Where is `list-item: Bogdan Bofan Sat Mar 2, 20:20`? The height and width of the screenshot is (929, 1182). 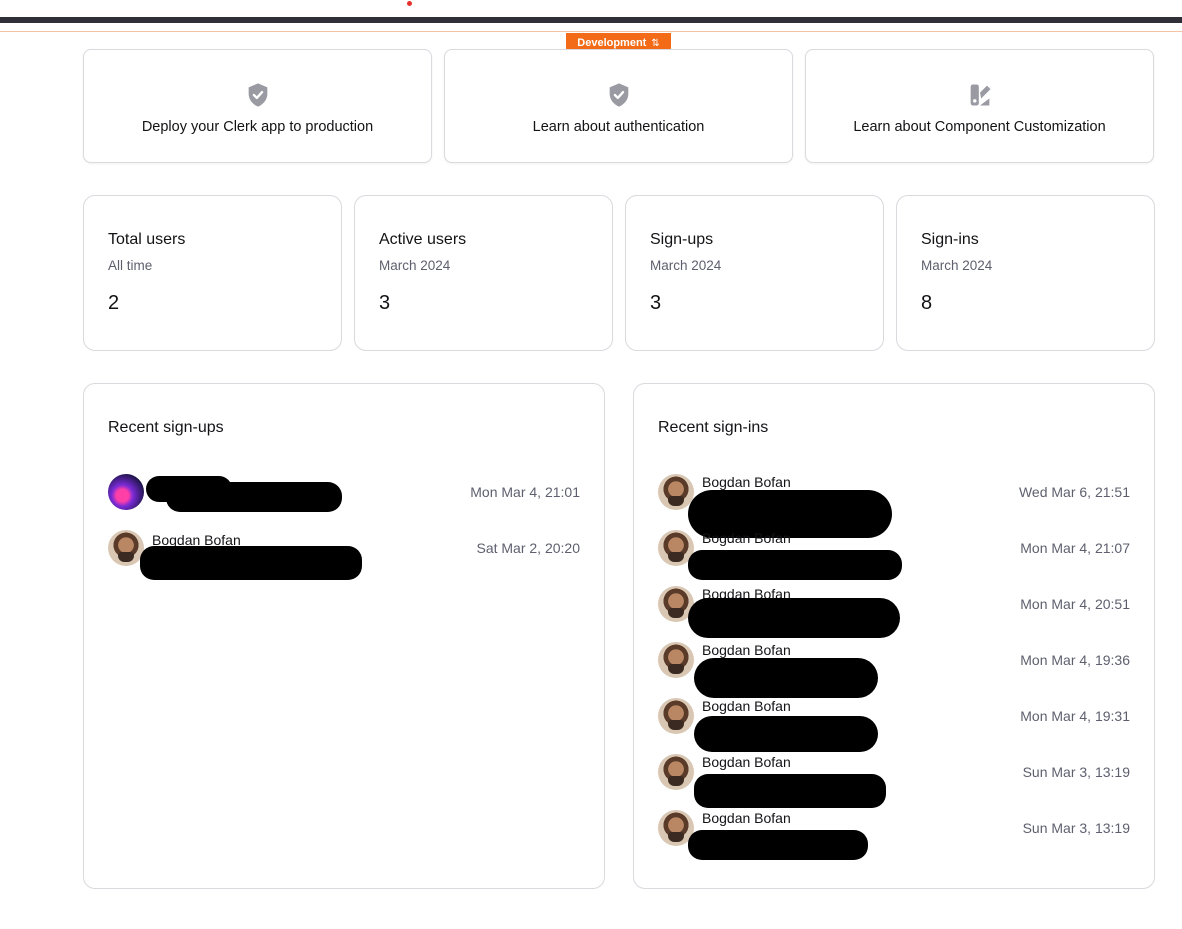
list-item: Bogdan Bofan Sat Mar 2, 20:20 is located at coordinates (344, 555).